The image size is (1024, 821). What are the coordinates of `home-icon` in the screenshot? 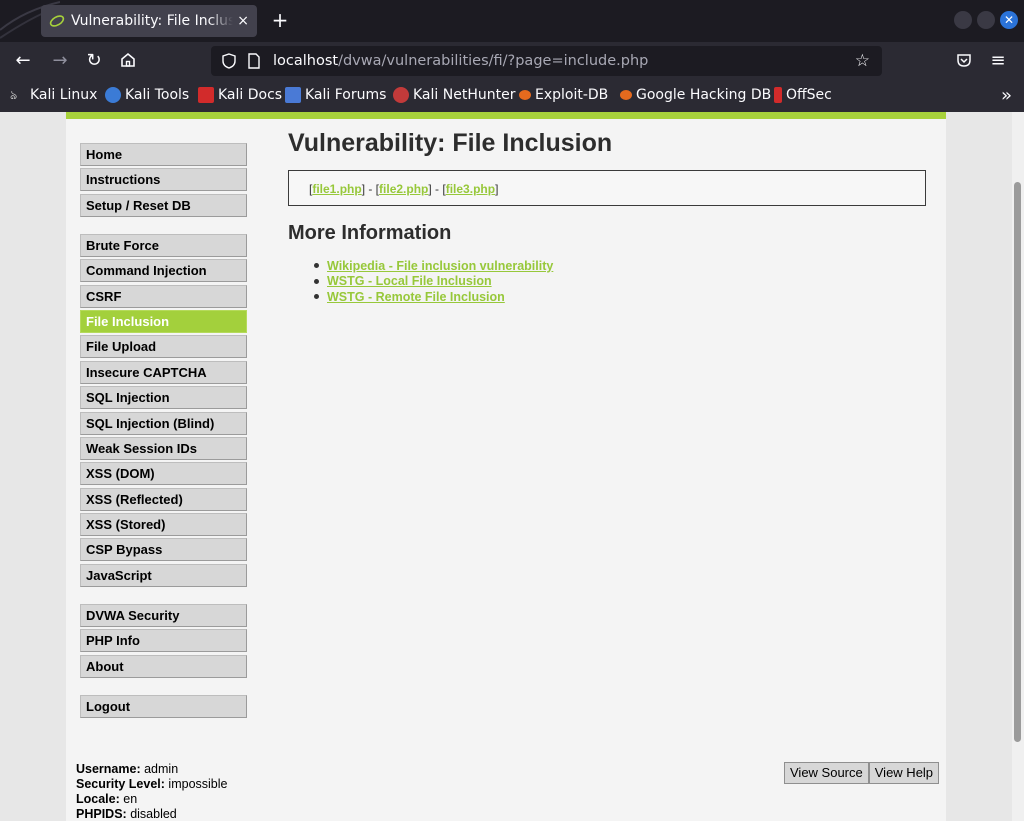 It's located at (128, 61).